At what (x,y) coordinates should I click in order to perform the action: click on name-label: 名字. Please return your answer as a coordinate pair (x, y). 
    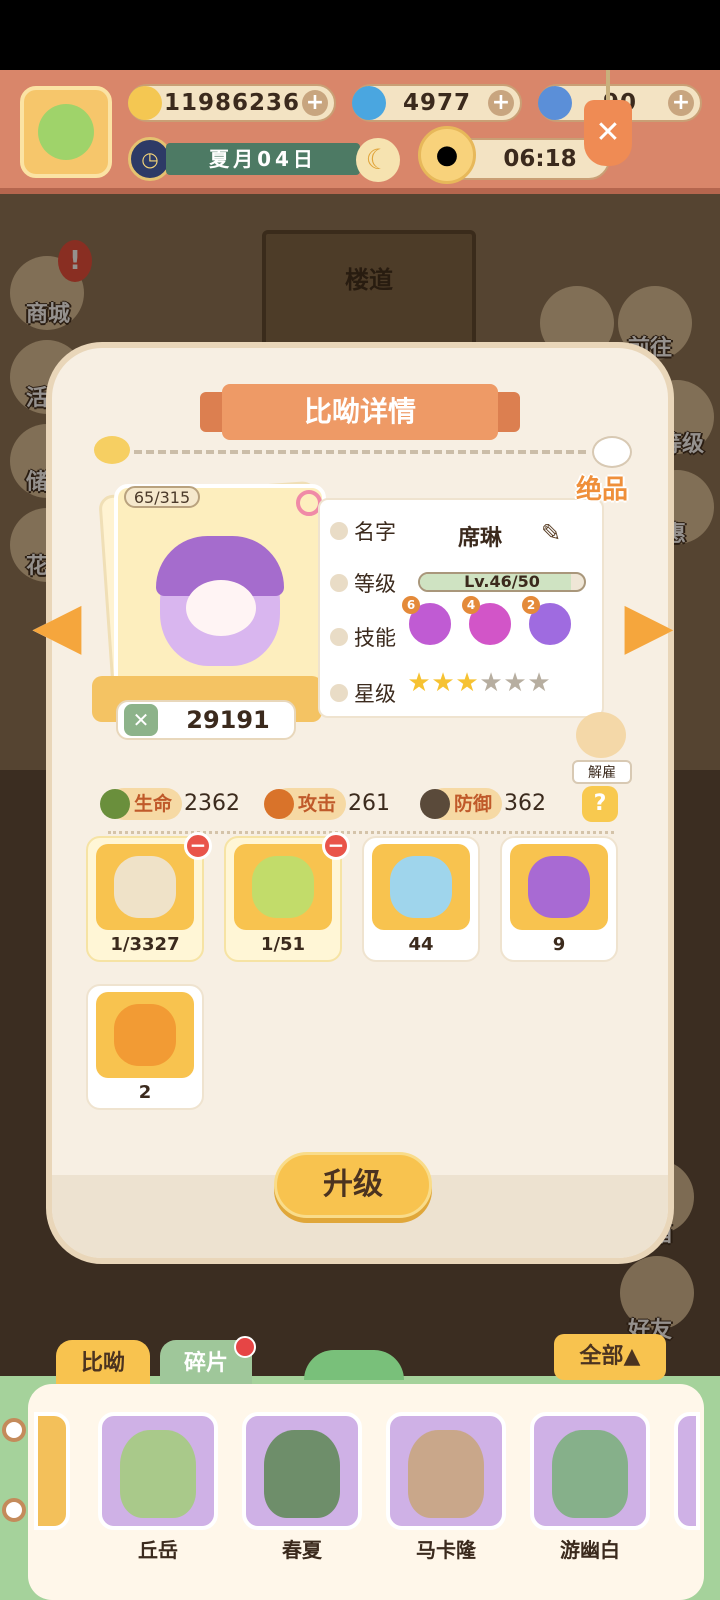
    Looking at the image, I should click on (375, 532).